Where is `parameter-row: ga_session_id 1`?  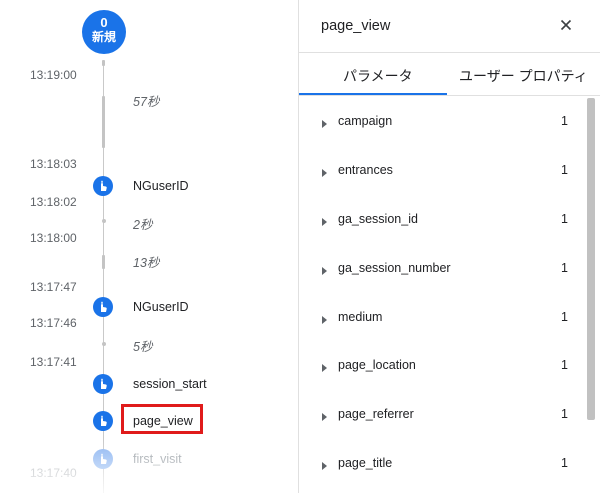 parameter-row: ga_session_id 1 is located at coordinates (441, 235).